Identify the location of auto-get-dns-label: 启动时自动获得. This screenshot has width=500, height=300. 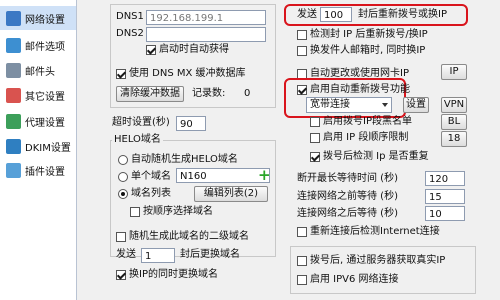
(194, 49).